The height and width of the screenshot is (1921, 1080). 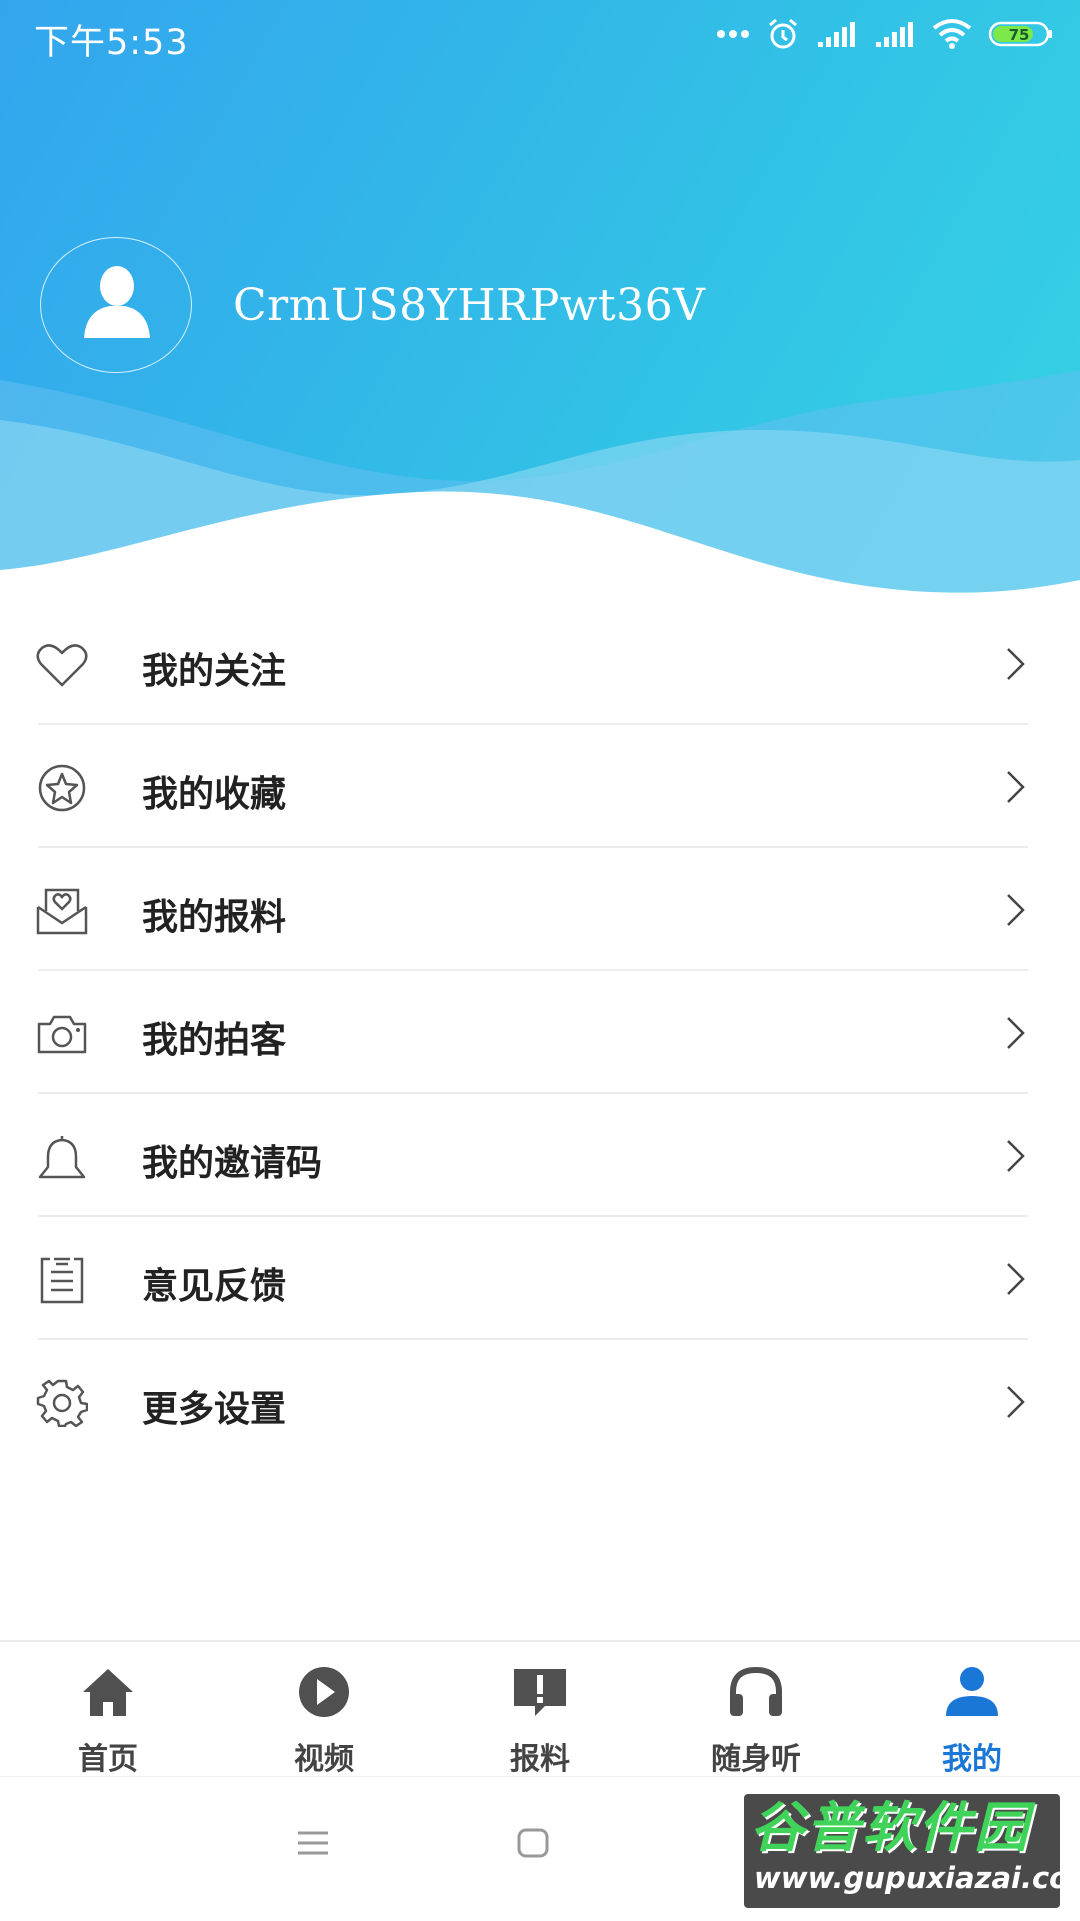 What do you see at coordinates (756, 1759) in the screenshot?
I see `tab-label: 随身听` at bounding box center [756, 1759].